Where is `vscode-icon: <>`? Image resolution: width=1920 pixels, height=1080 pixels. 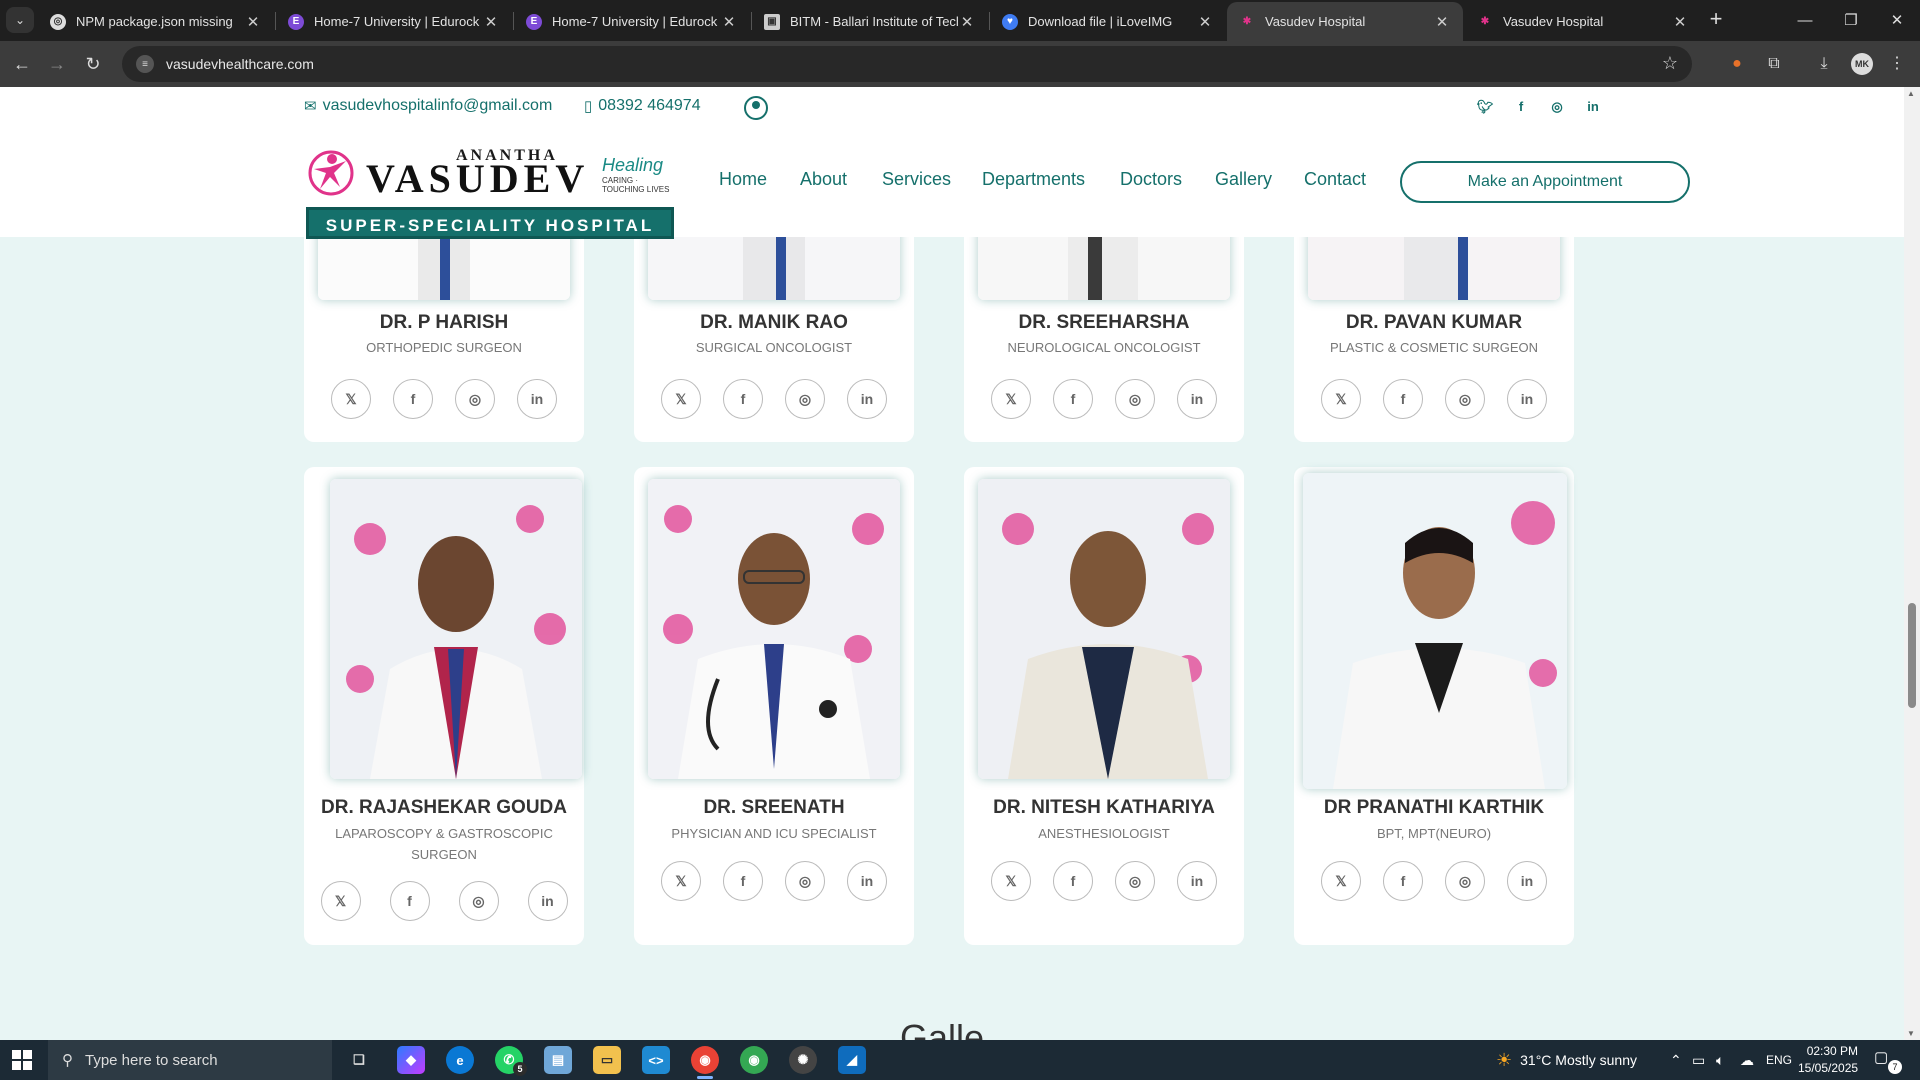 vscode-icon: <> is located at coordinates (656, 1060).